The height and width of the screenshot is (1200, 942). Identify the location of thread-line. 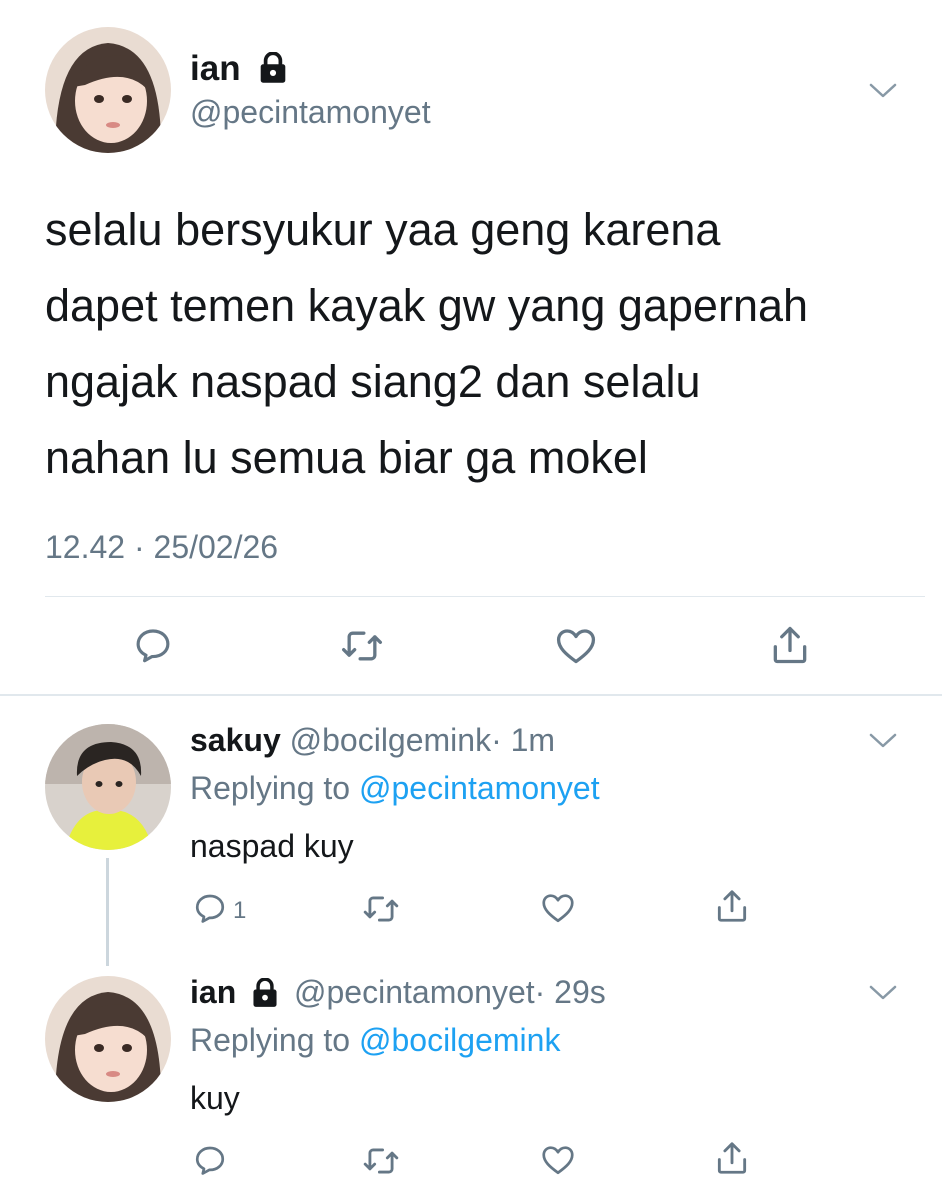
(107, 912).